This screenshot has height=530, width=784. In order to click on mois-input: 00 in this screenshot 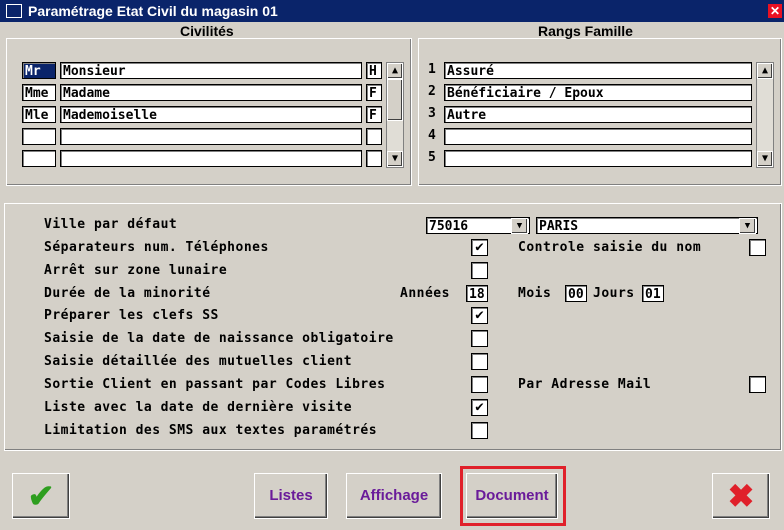, I will do `click(576, 293)`.